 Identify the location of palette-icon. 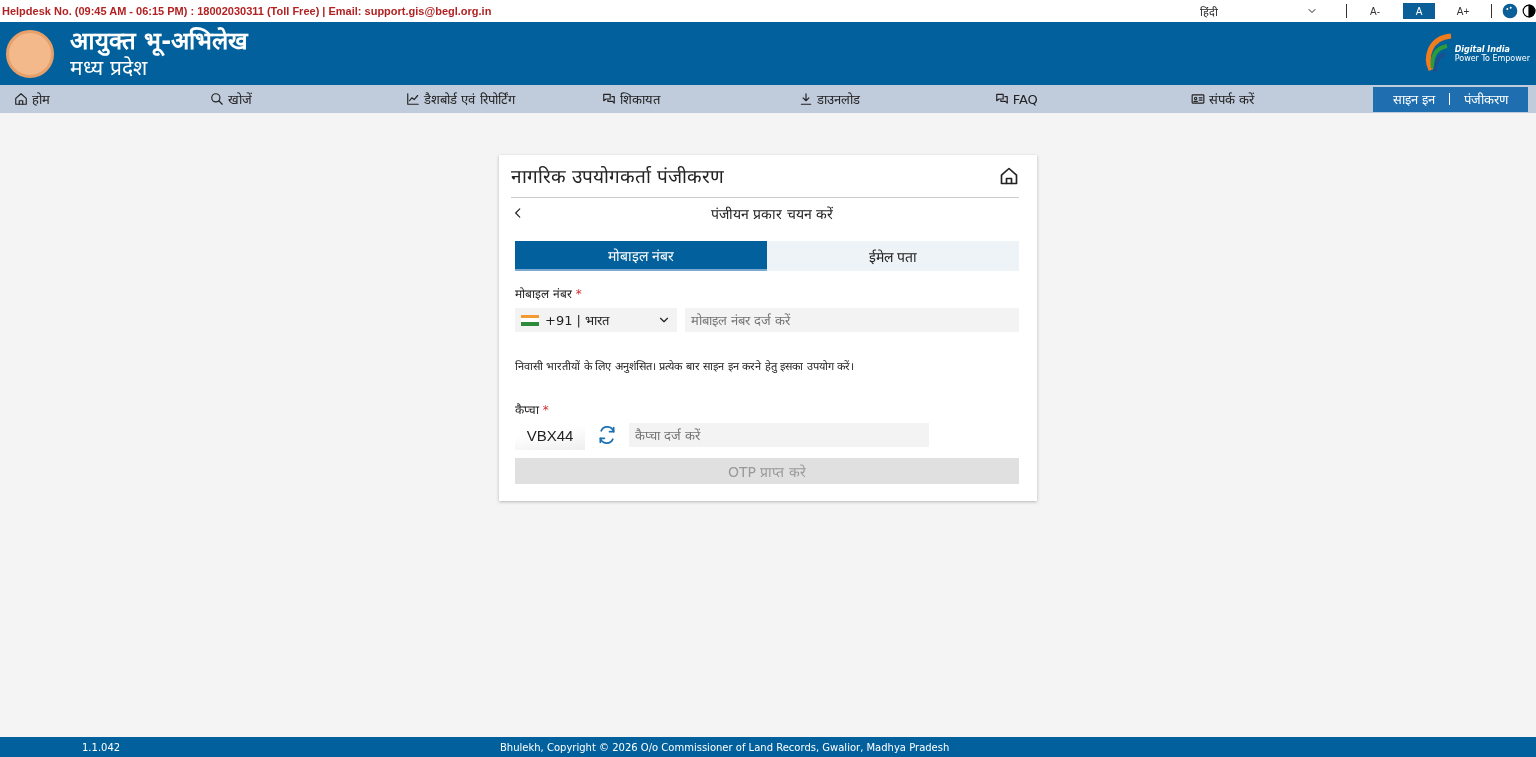
(1510, 11).